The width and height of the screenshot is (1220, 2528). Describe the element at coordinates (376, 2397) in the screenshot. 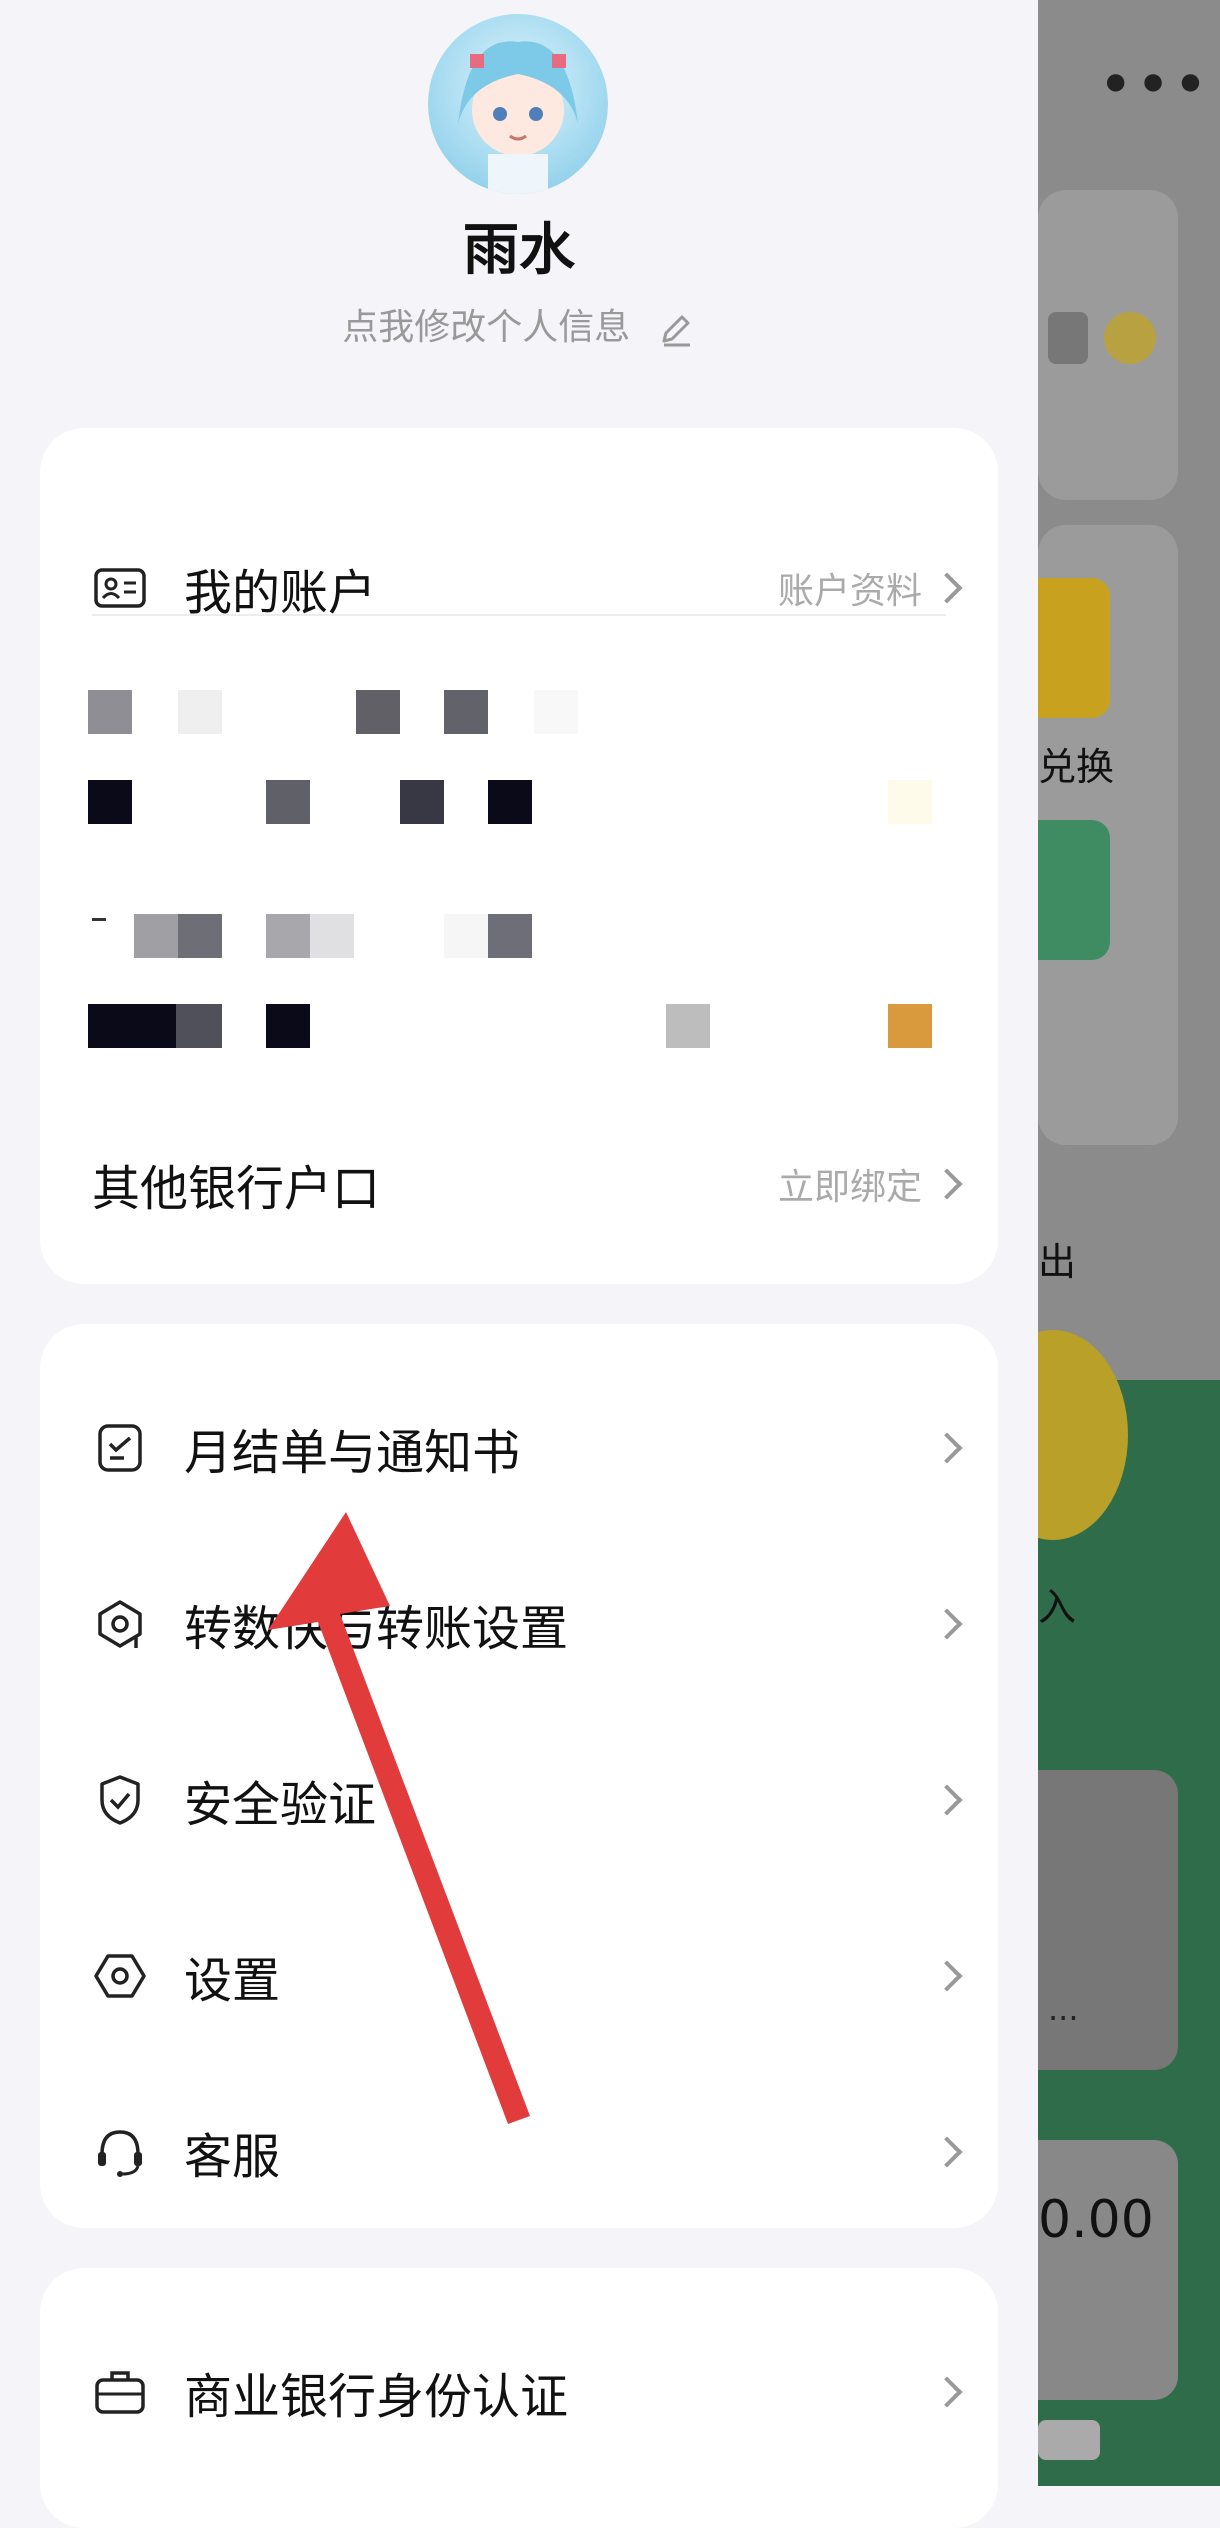

I see `business-verification-label: 商业银行身份认证` at that location.